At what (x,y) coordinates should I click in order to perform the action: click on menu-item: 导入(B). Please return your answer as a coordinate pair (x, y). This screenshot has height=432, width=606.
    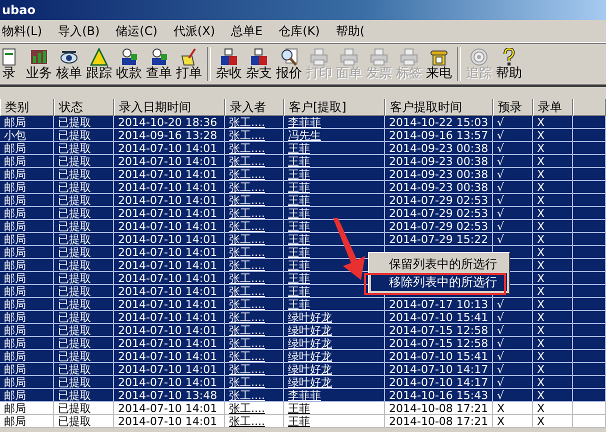
    Looking at the image, I should click on (83, 31).